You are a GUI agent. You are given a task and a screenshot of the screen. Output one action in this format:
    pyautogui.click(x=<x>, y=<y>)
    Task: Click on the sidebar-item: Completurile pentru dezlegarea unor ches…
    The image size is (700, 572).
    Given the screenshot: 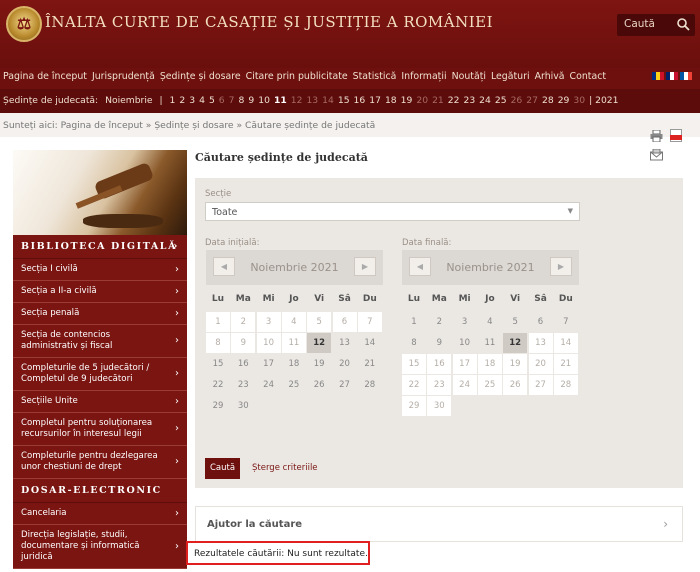 What is the action you would take?
    pyautogui.click(x=100, y=462)
    